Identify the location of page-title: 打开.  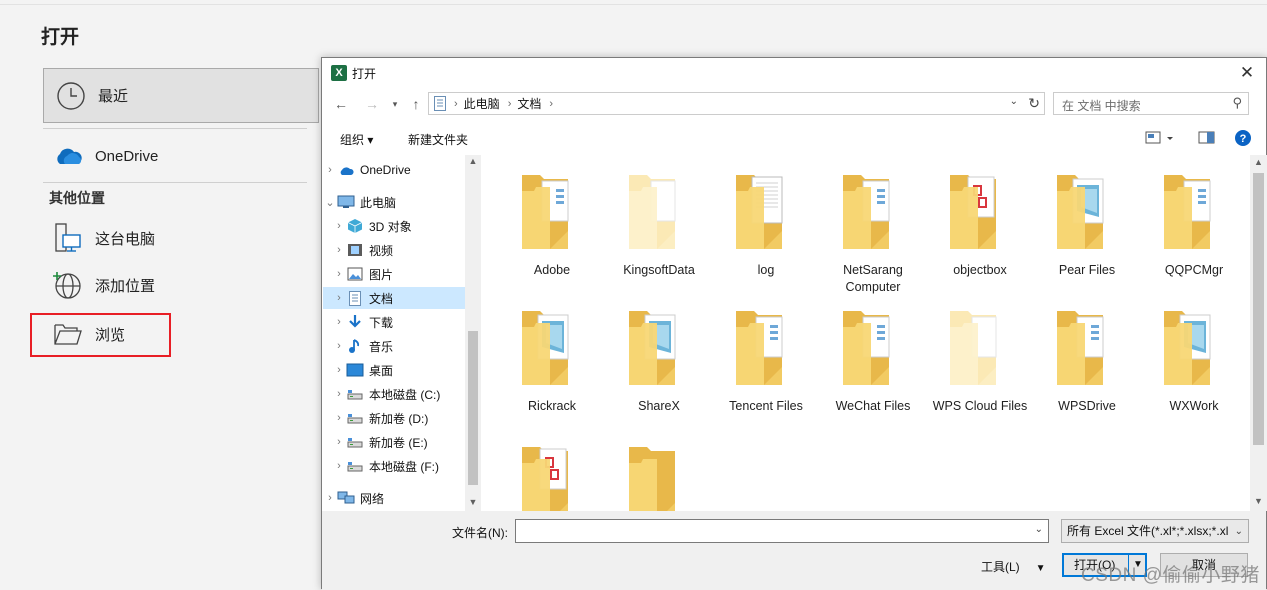
(60, 37).